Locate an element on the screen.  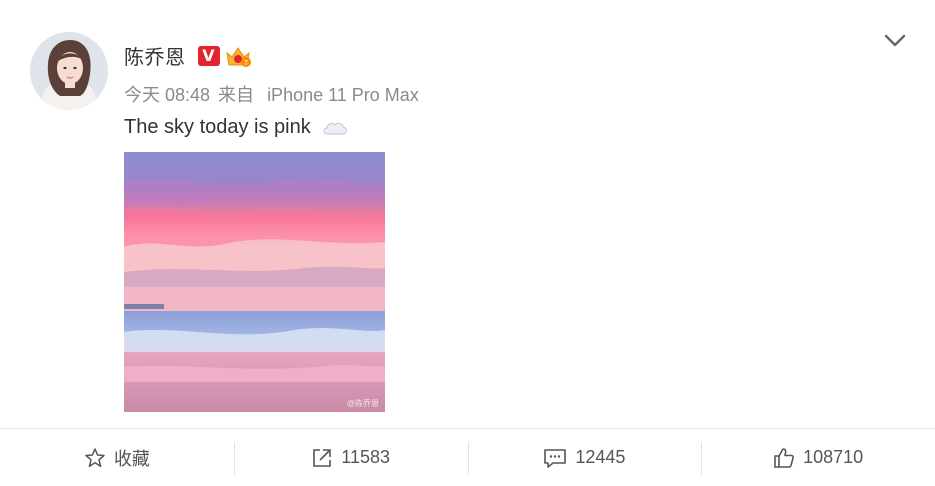
level-crown-icon: 7 is located at coordinates (238, 56).